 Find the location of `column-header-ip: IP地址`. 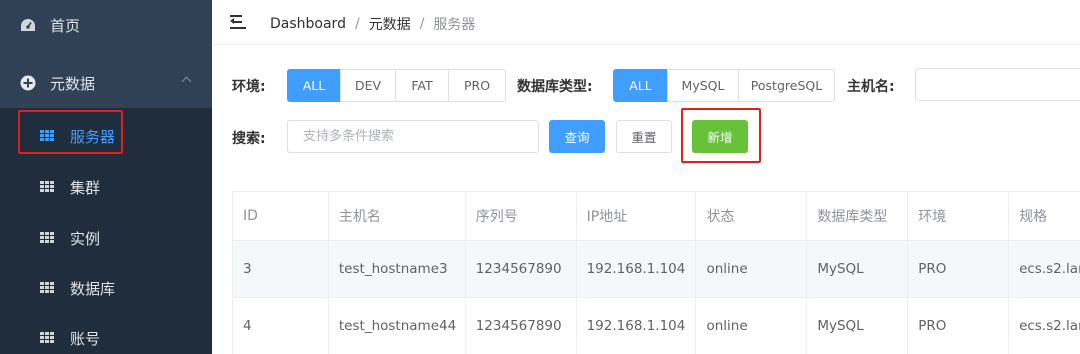

column-header-ip: IP地址 is located at coordinates (637, 216).